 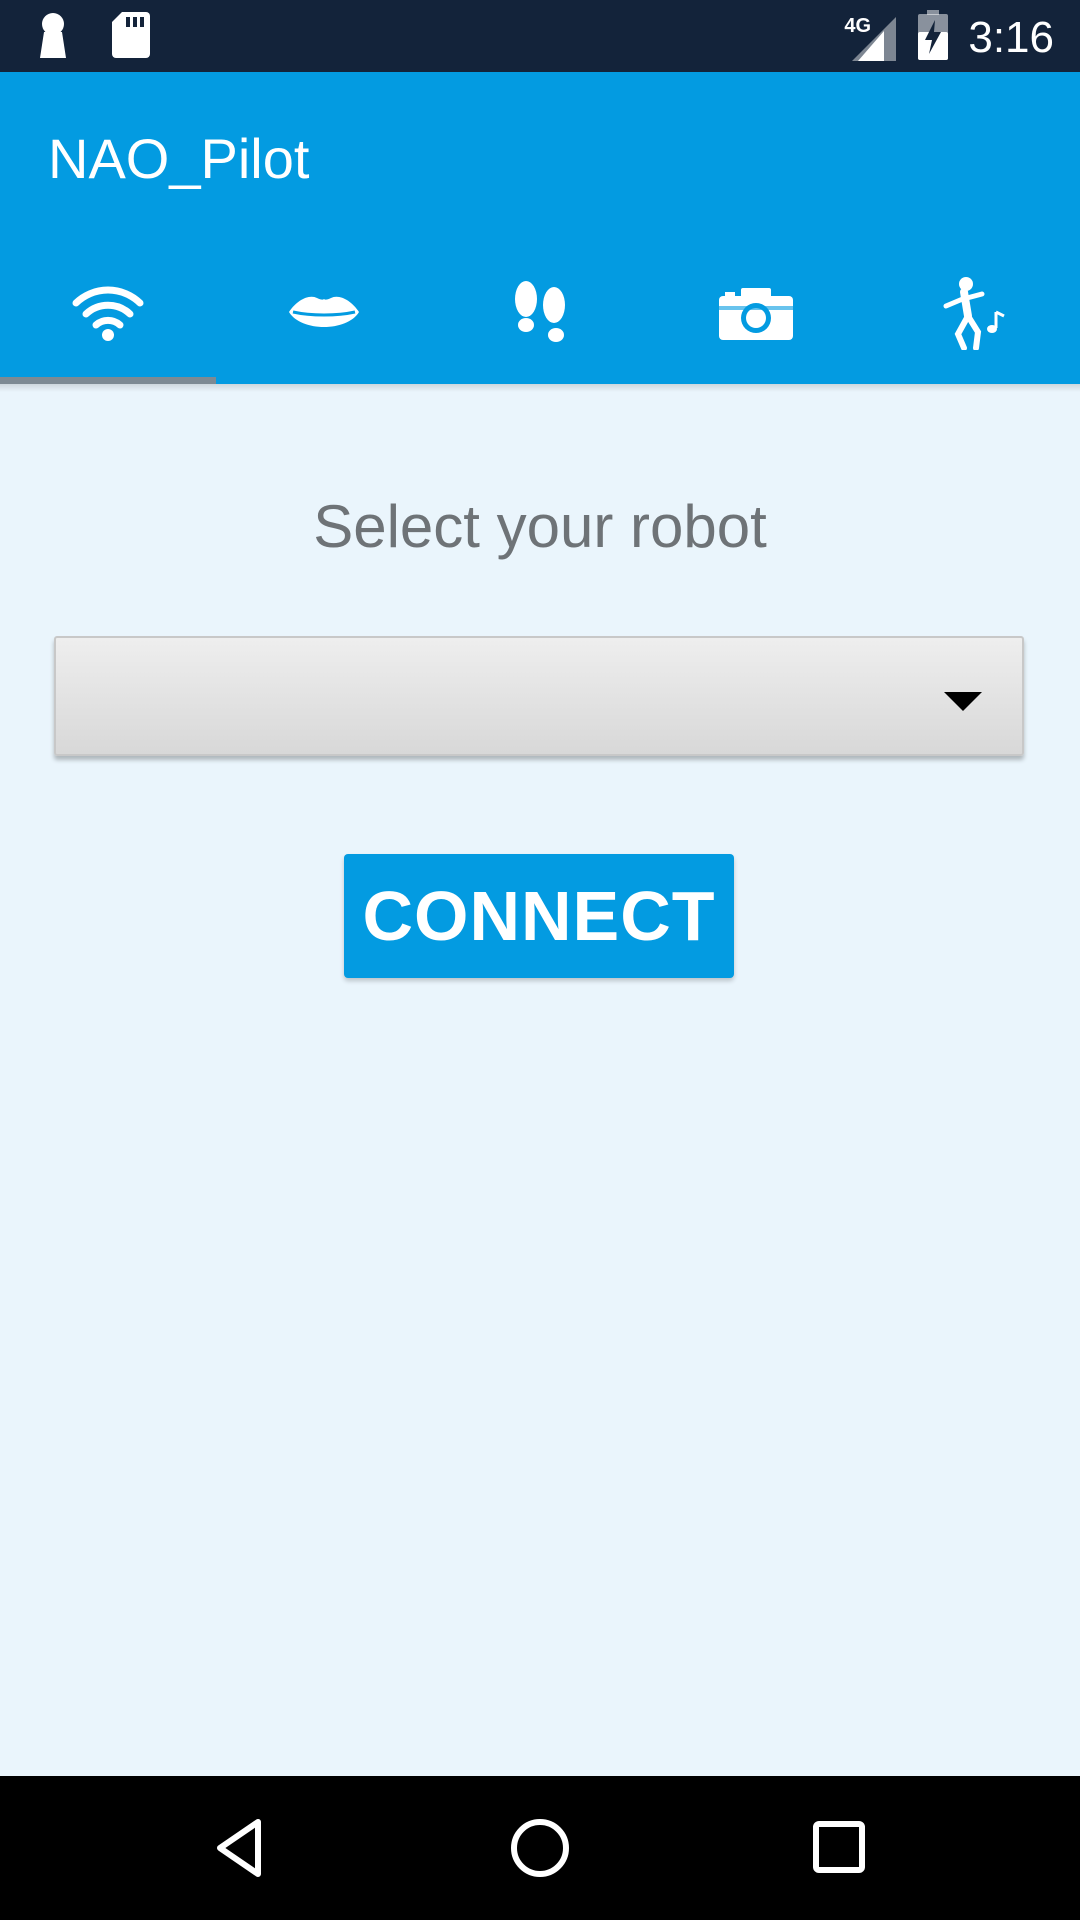 I want to click on tab-connection, so click(x=108, y=315).